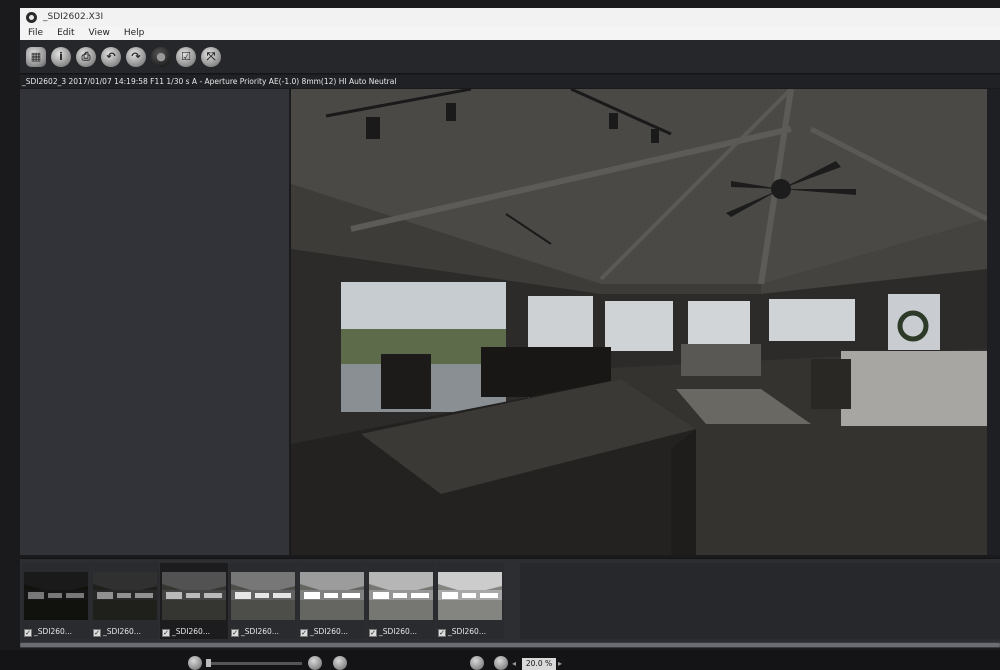 This screenshot has width=1000, height=670. I want to click on zoom-slider, so click(254, 663).